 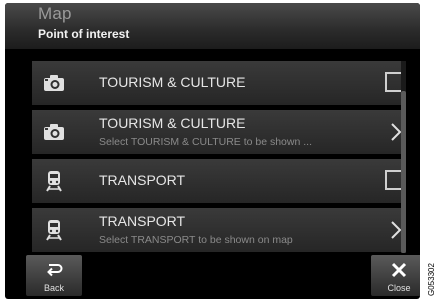 I want to click on list-item-sublabel: Select TRANSPORT to be shown on map, so click(x=196, y=240).